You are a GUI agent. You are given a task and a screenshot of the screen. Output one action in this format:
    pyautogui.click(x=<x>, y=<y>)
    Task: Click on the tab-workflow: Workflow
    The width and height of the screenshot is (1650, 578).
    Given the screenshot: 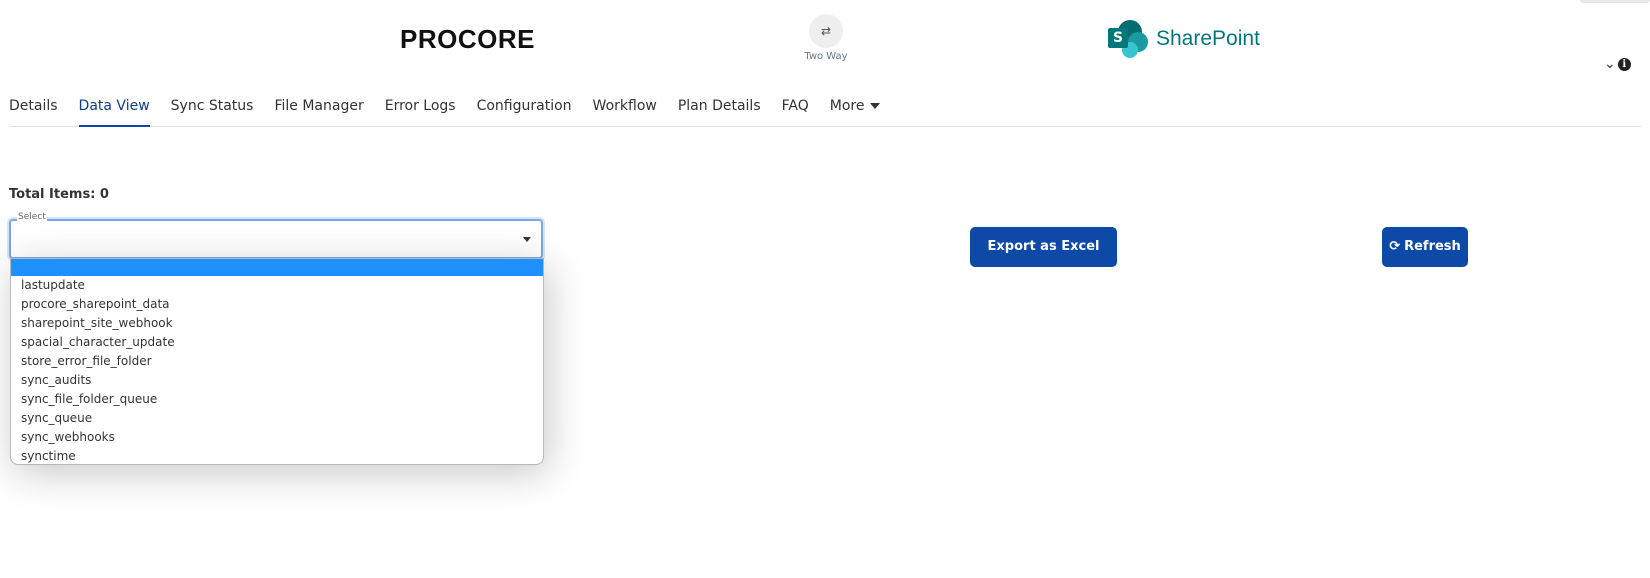 What is the action you would take?
    pyautogui.click(x=625, y=108)
    